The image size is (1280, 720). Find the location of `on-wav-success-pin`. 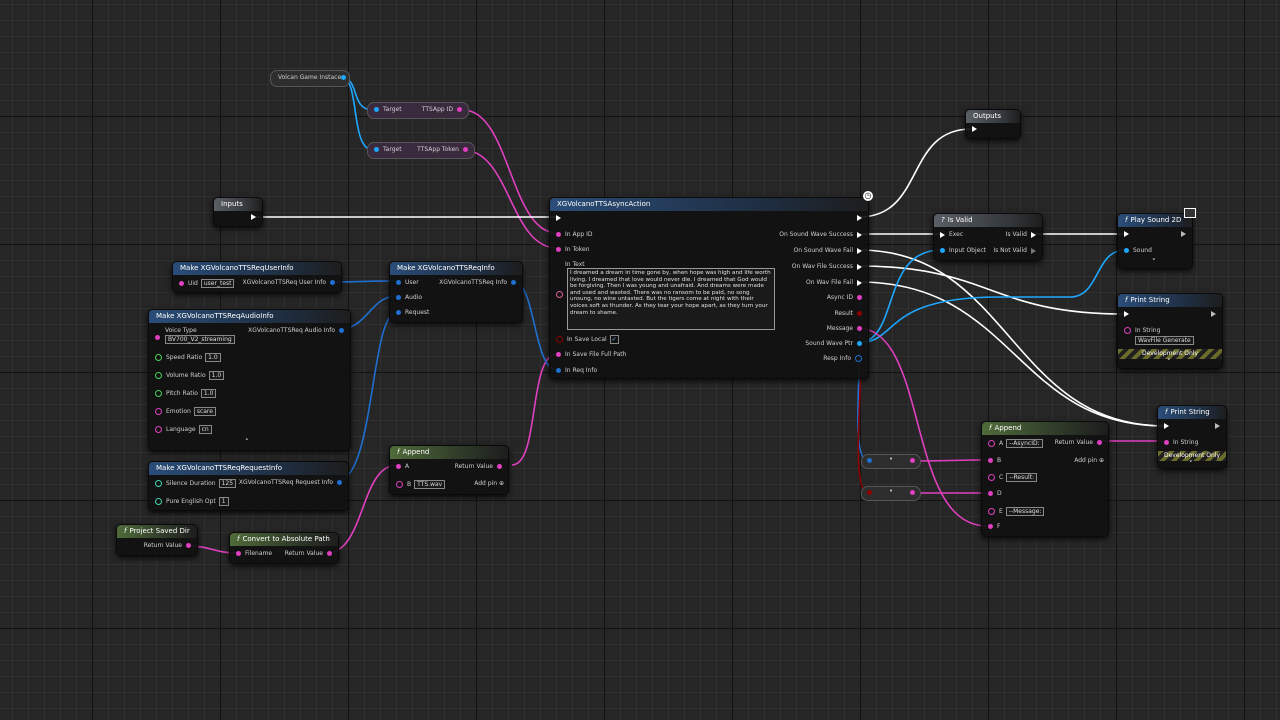

on-wav-success-pin is located at coordinates (859, 266).